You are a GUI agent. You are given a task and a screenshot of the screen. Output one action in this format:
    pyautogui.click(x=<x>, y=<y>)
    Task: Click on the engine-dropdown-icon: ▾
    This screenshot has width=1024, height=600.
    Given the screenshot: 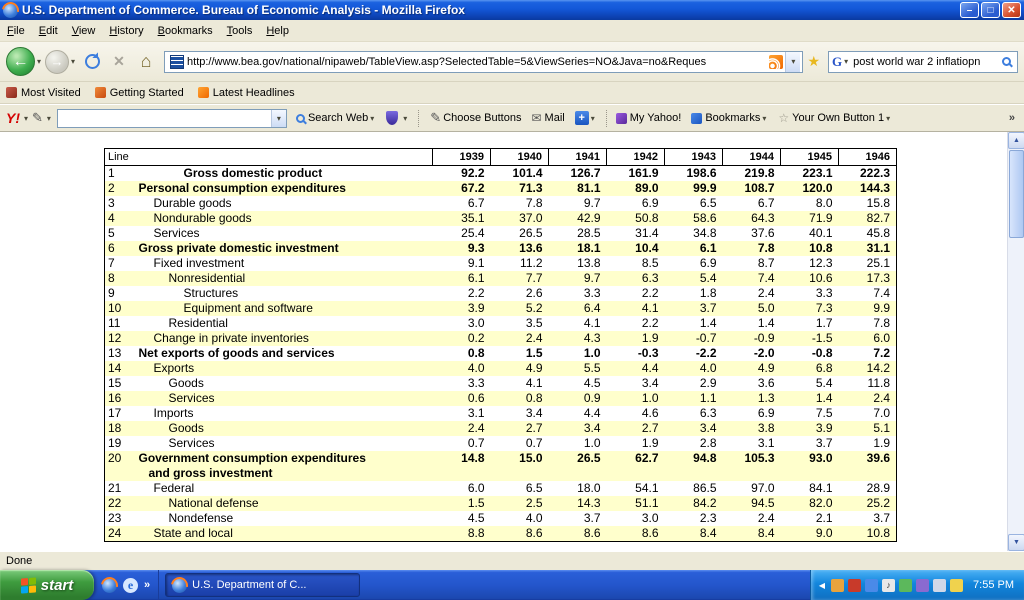 What is the action you would take?
    pyautogui.click(x=846, y=61)
    